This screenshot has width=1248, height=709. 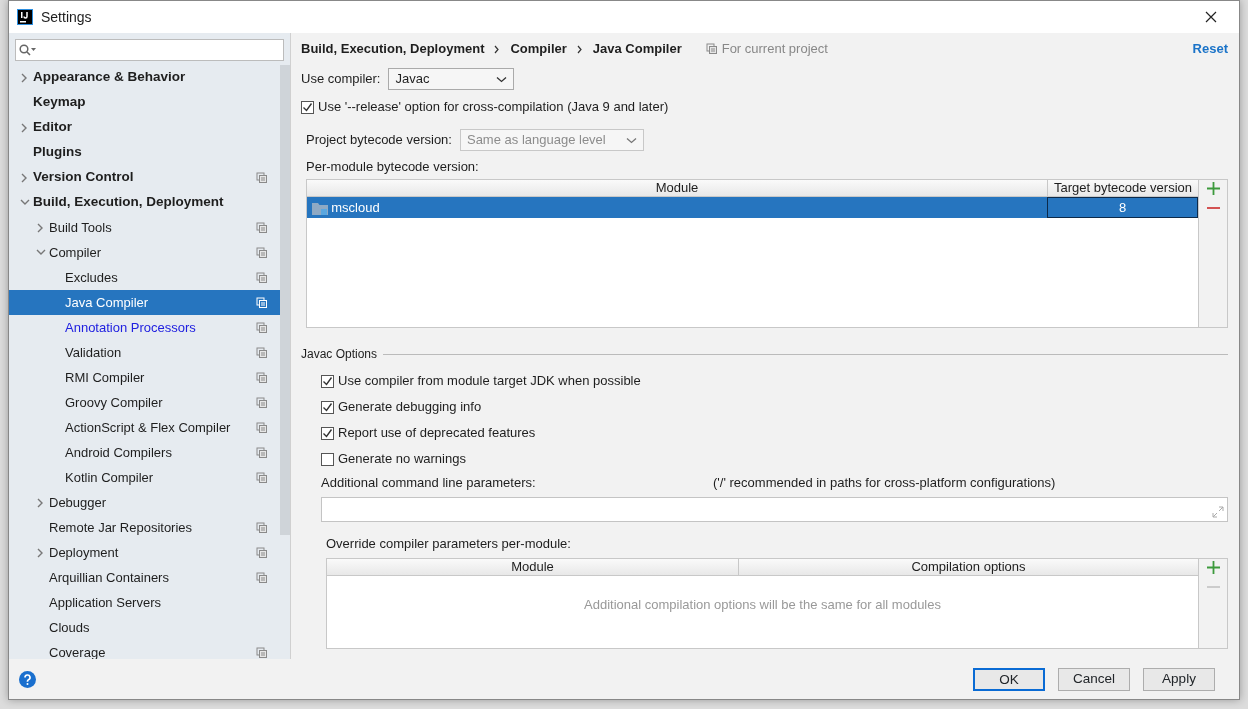 What do you see at coordinates (402, 459) in the screenshot?
I see `checkbox-label: Generate no warnings` at bounding box center [402, 459].